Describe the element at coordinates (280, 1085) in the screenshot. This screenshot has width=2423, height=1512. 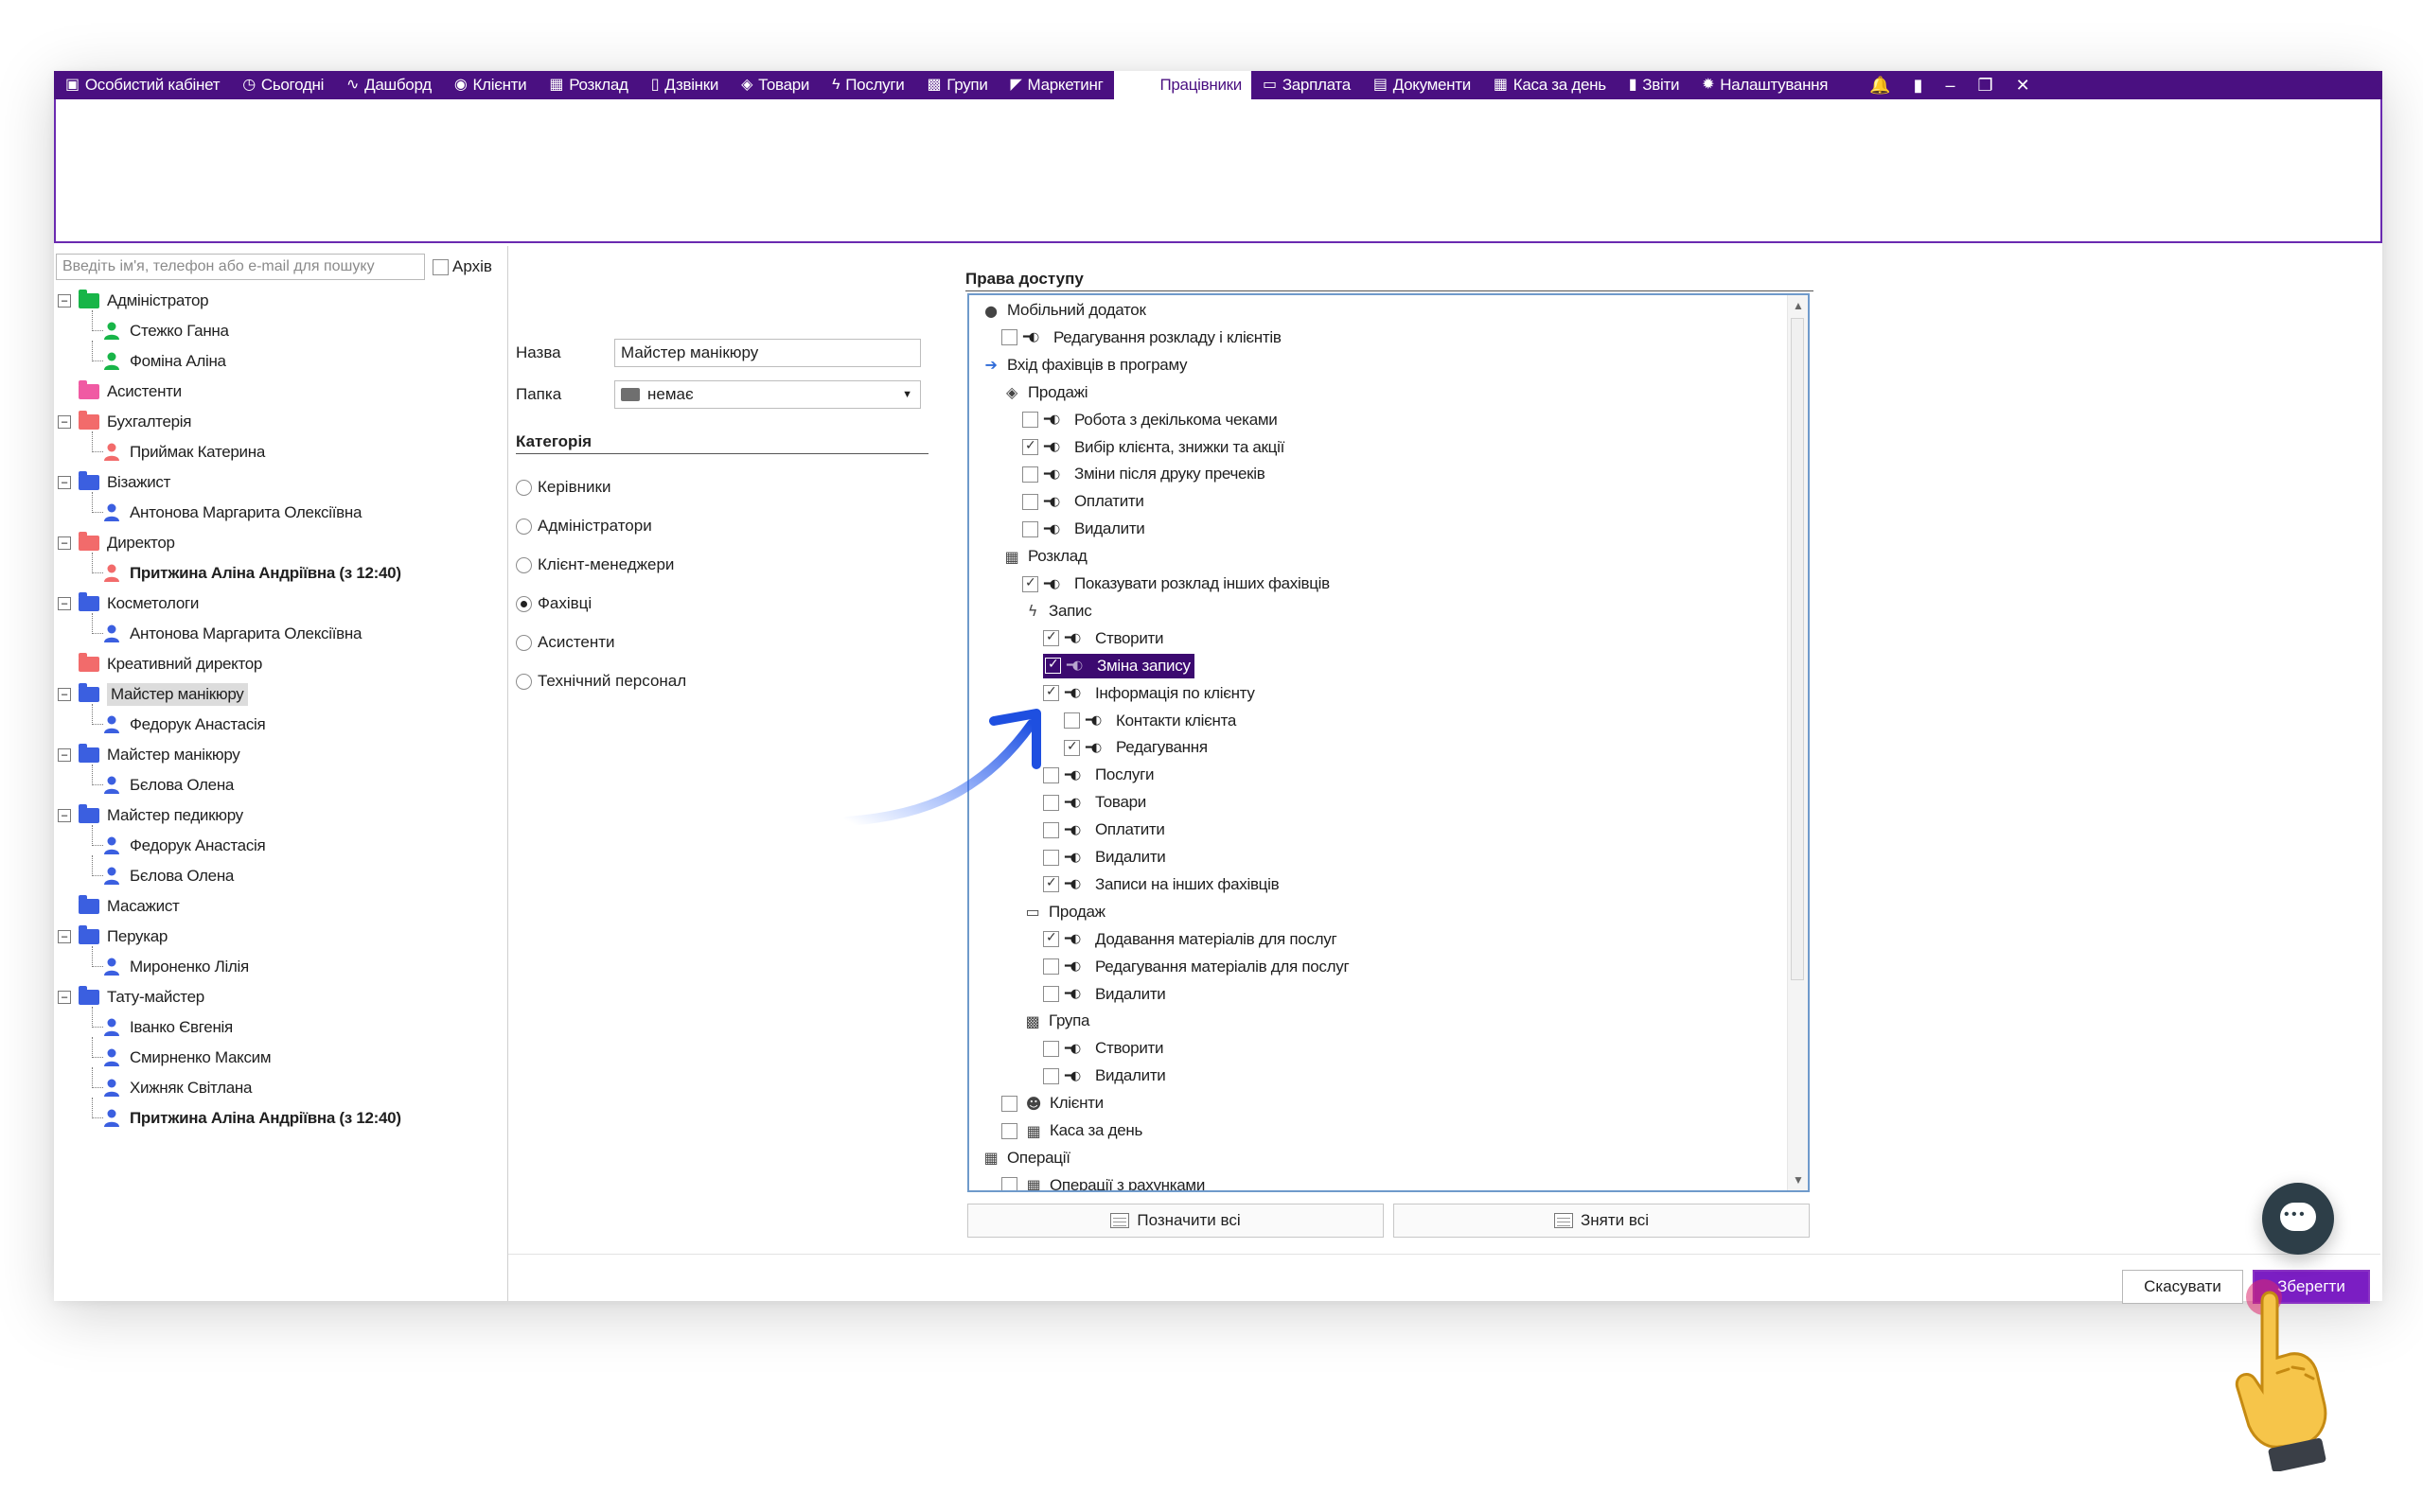
I see `tree-employee: Хижняк Світлана` at that location.